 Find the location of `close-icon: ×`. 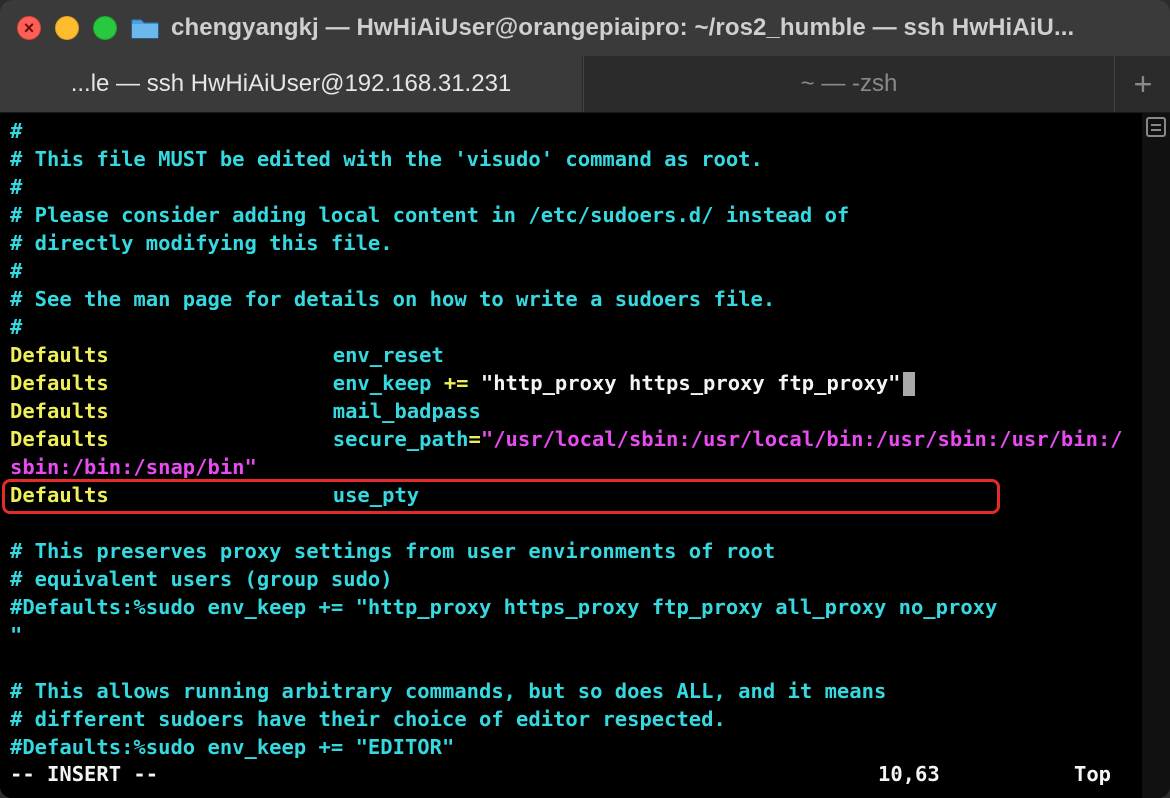

close-icon: × is located at coordinates (29, 28).